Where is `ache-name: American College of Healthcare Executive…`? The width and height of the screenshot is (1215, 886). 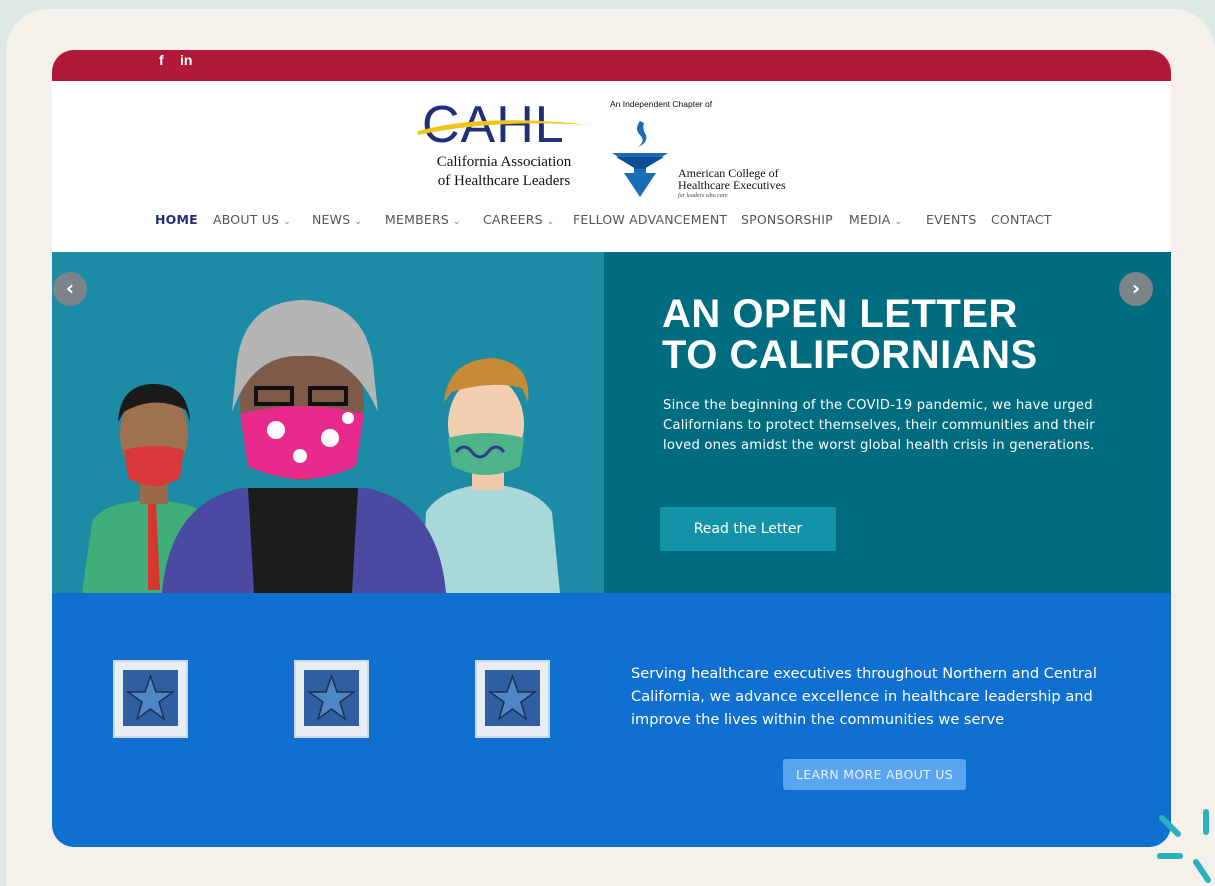
ache-name: American College of Healthcare Executive… is located at coordinates (732, 179).